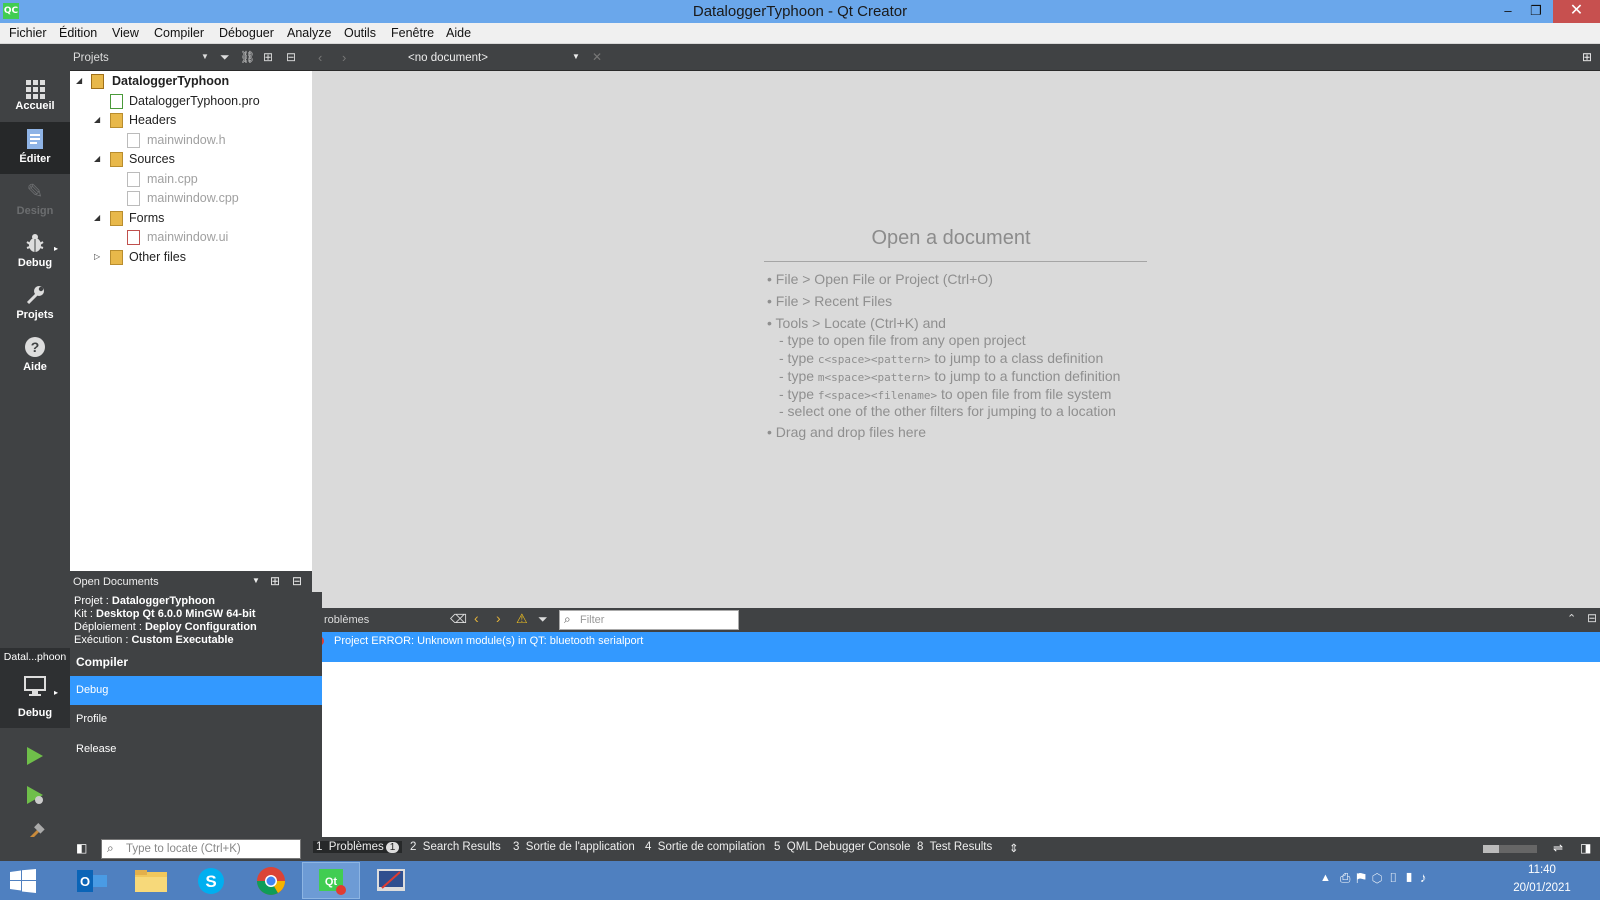 This screenshot has height=900, width=1600. What do you see at coordinates (191, 179) in the screenshot?
I see `tree-item-main-cpp: main.cpp` at bounding box center [191, 179].